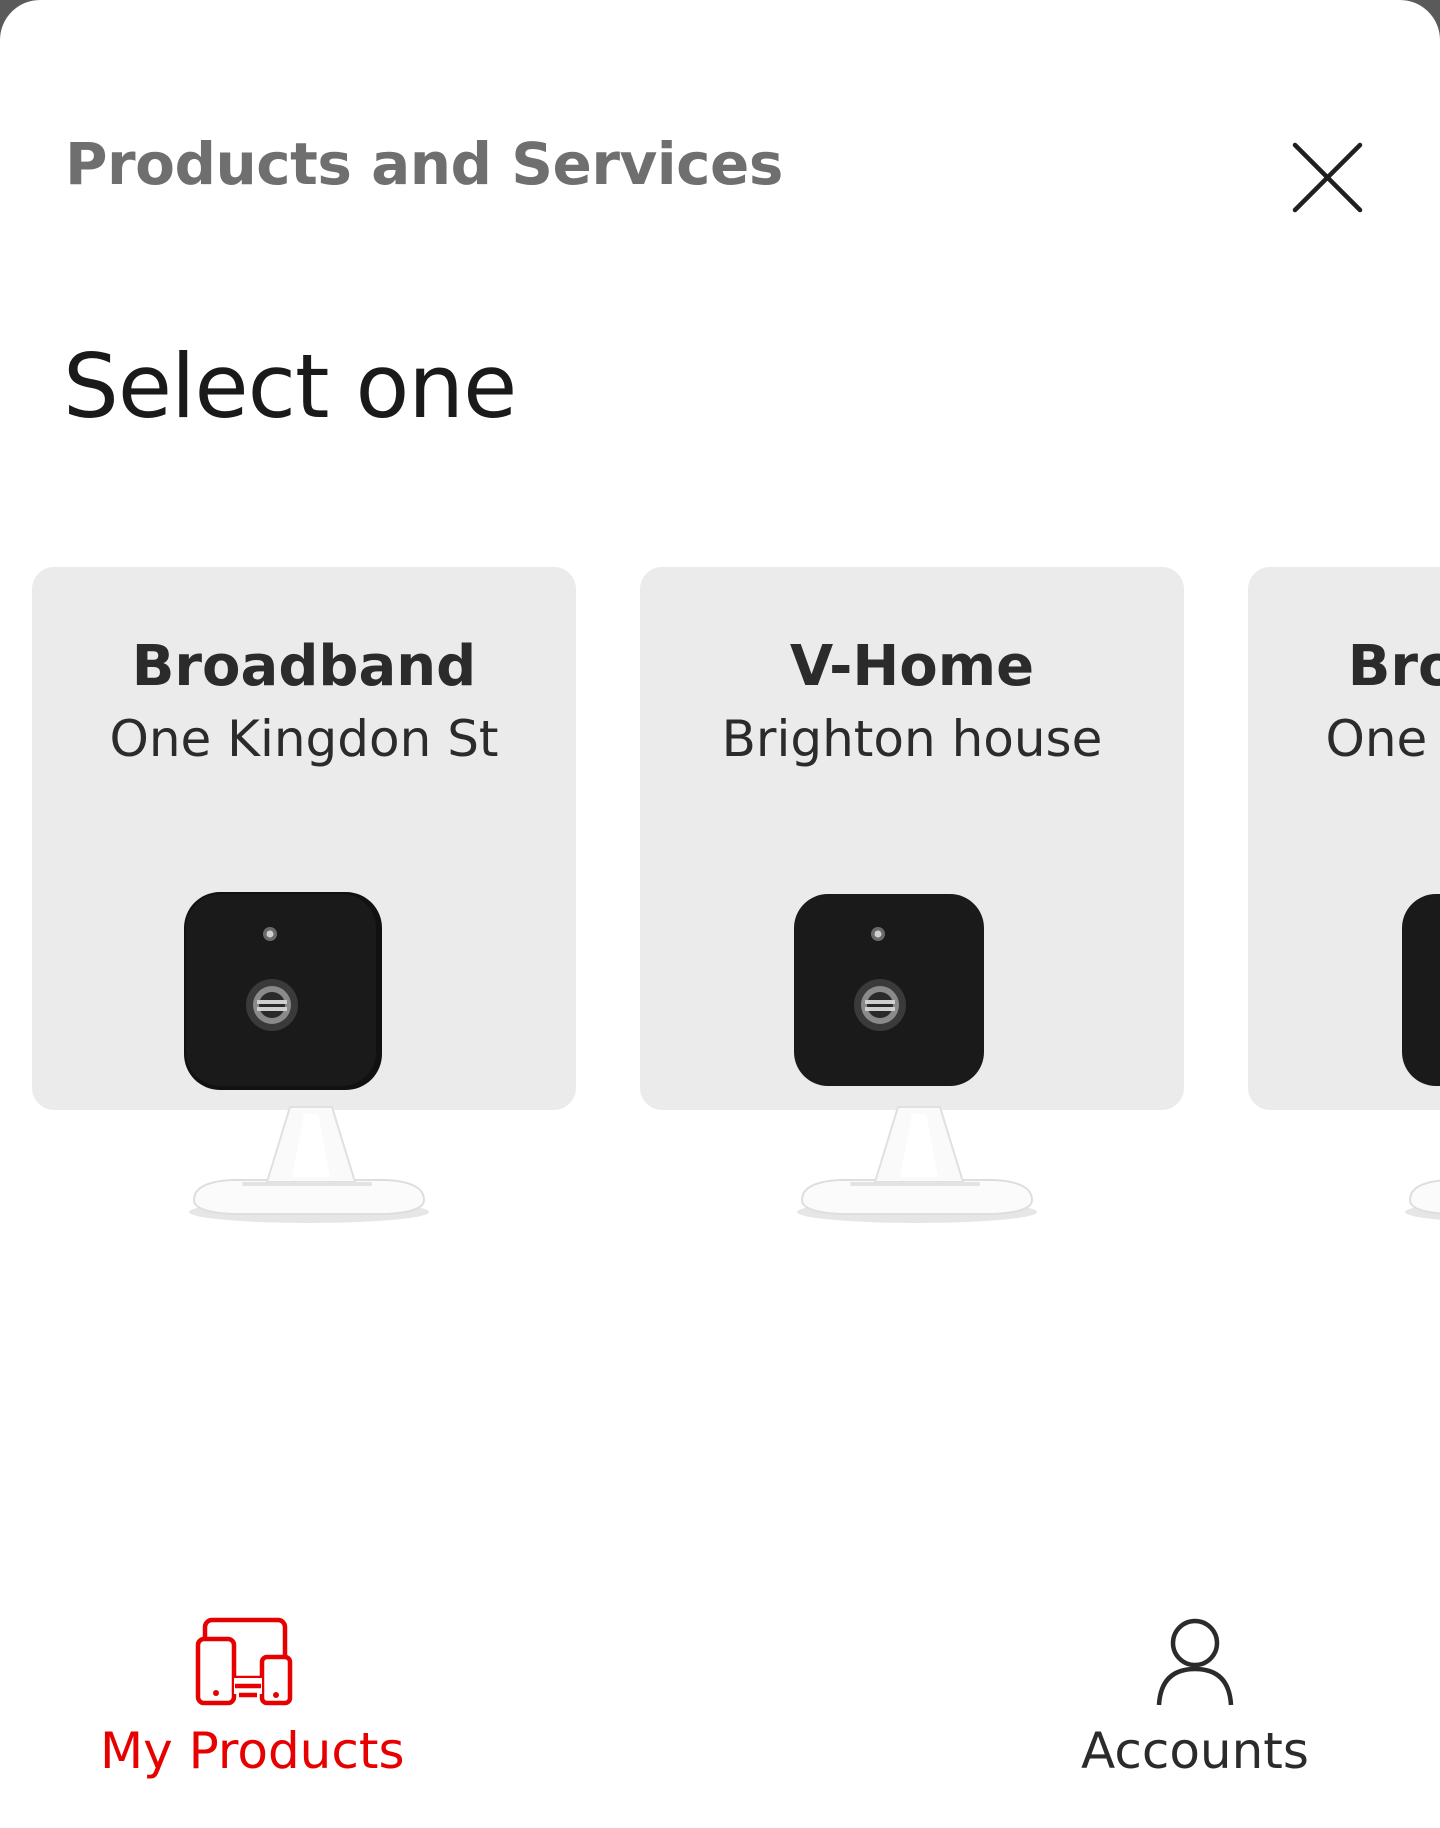 The width and height of the screenshot is (1440, 1828). What do you see at coordinates (1195, 1751) in the screenshot?
I see `nav-label-accounts: Accounts` at bounding box center [1195, 1751].